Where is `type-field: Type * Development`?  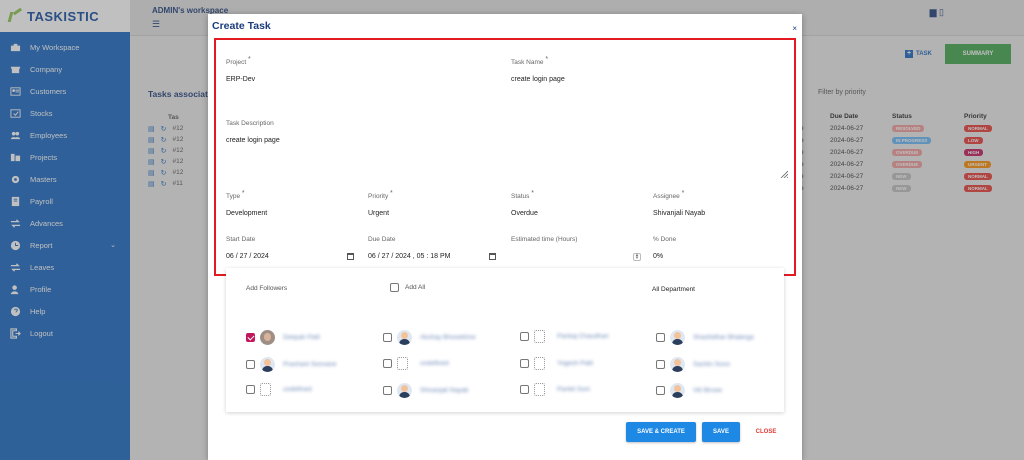 type-field: Type * Development is located at coordinates (291, 203).